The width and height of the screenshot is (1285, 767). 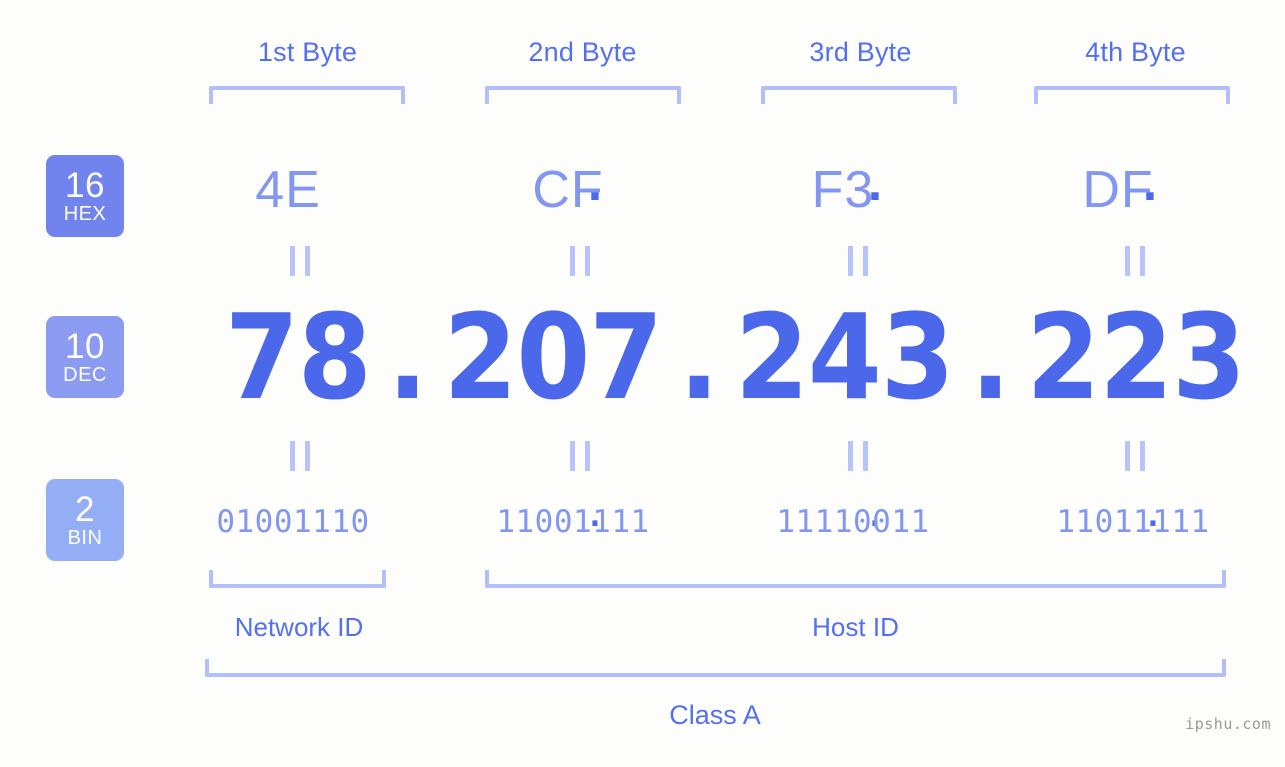 What do you see at coordinates (853, 522) in the screenshot?
I see `bin-octet-3: 11110011` at bounding box center [853, 522].